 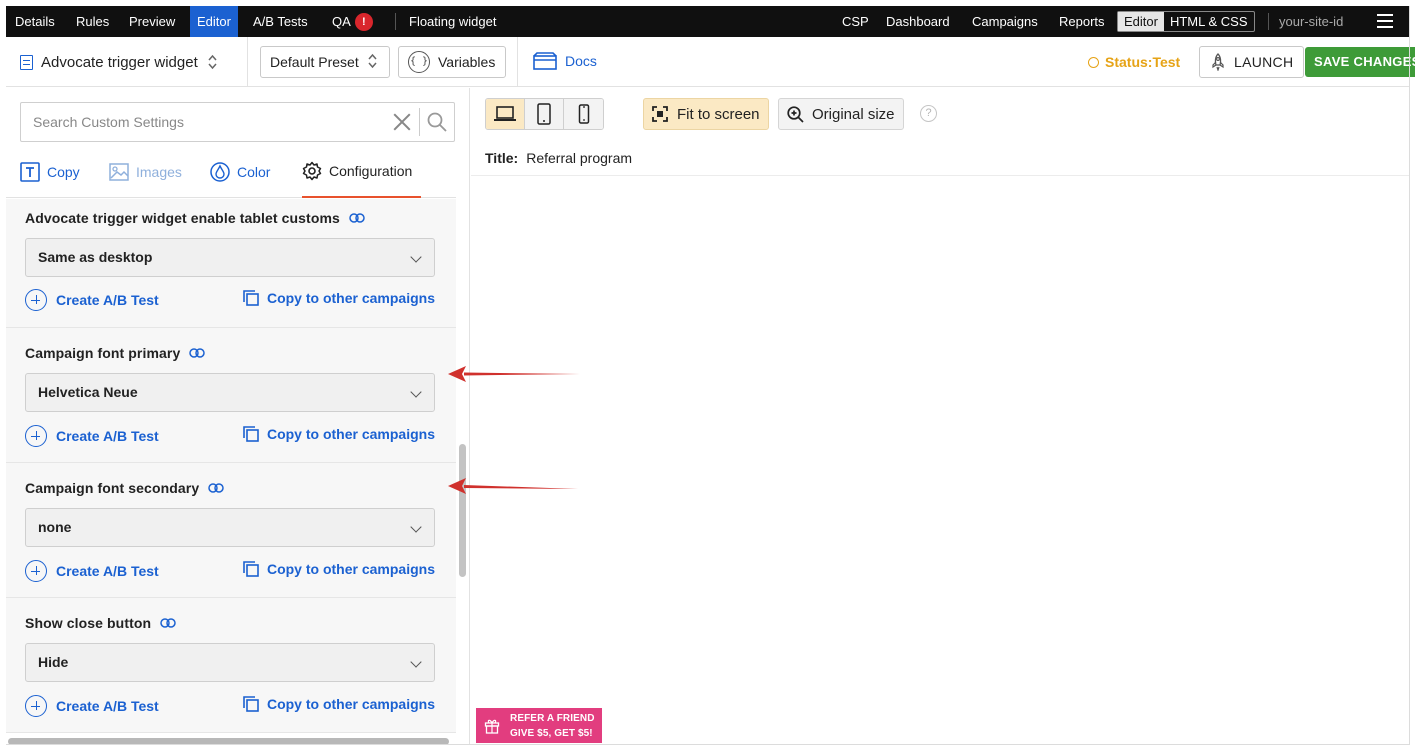 I want to click on gear-icon, so click(x=312, y=171).